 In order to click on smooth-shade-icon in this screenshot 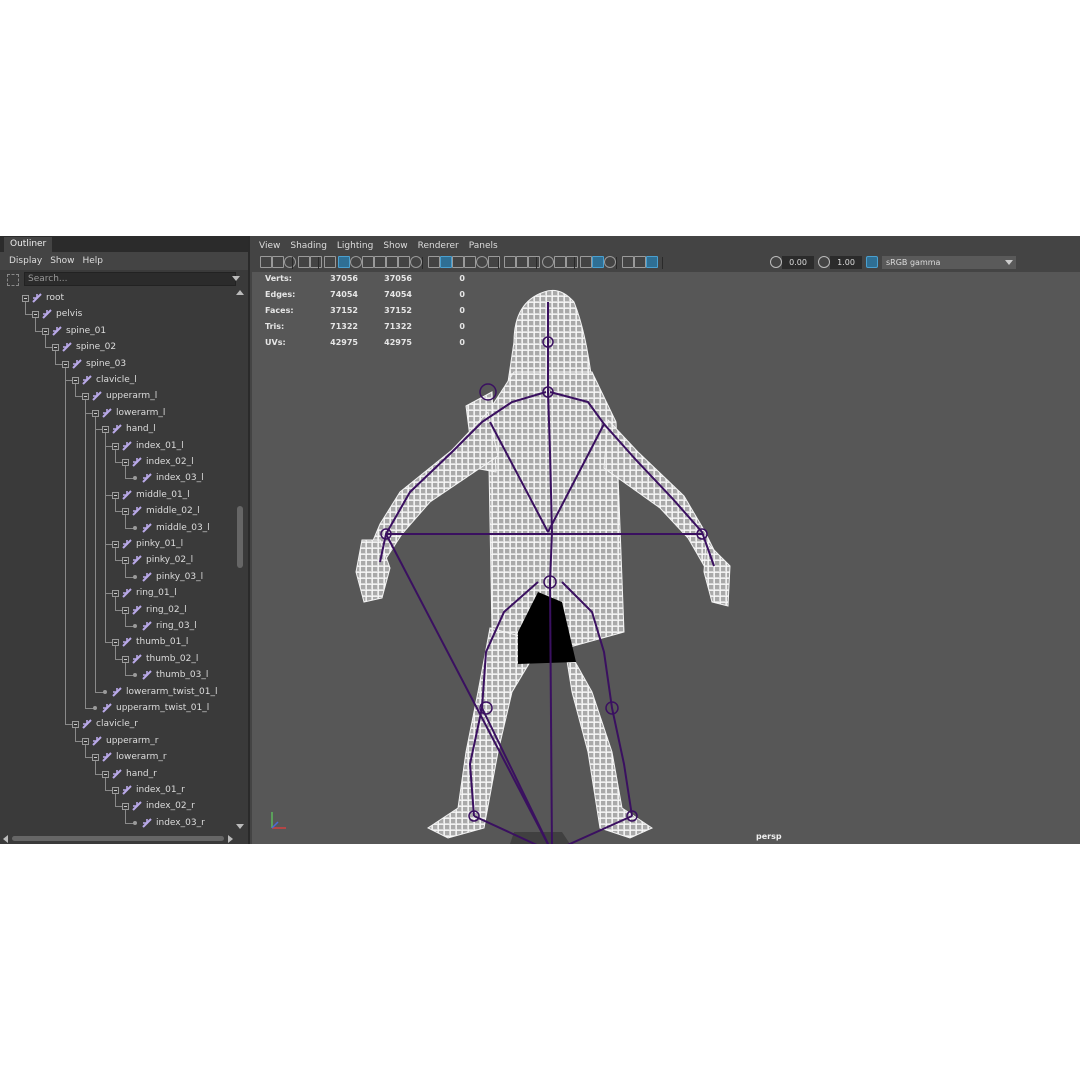, I will do `click(446, 262)`.